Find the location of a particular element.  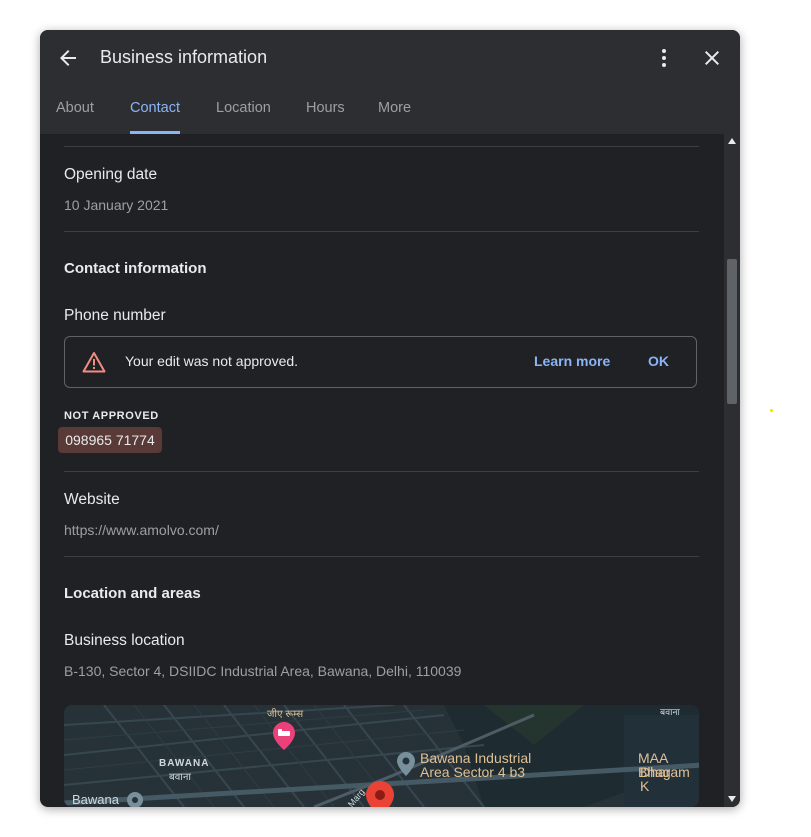

location-and-areas-heading: Location and areas is located at coordinates (132, 593).